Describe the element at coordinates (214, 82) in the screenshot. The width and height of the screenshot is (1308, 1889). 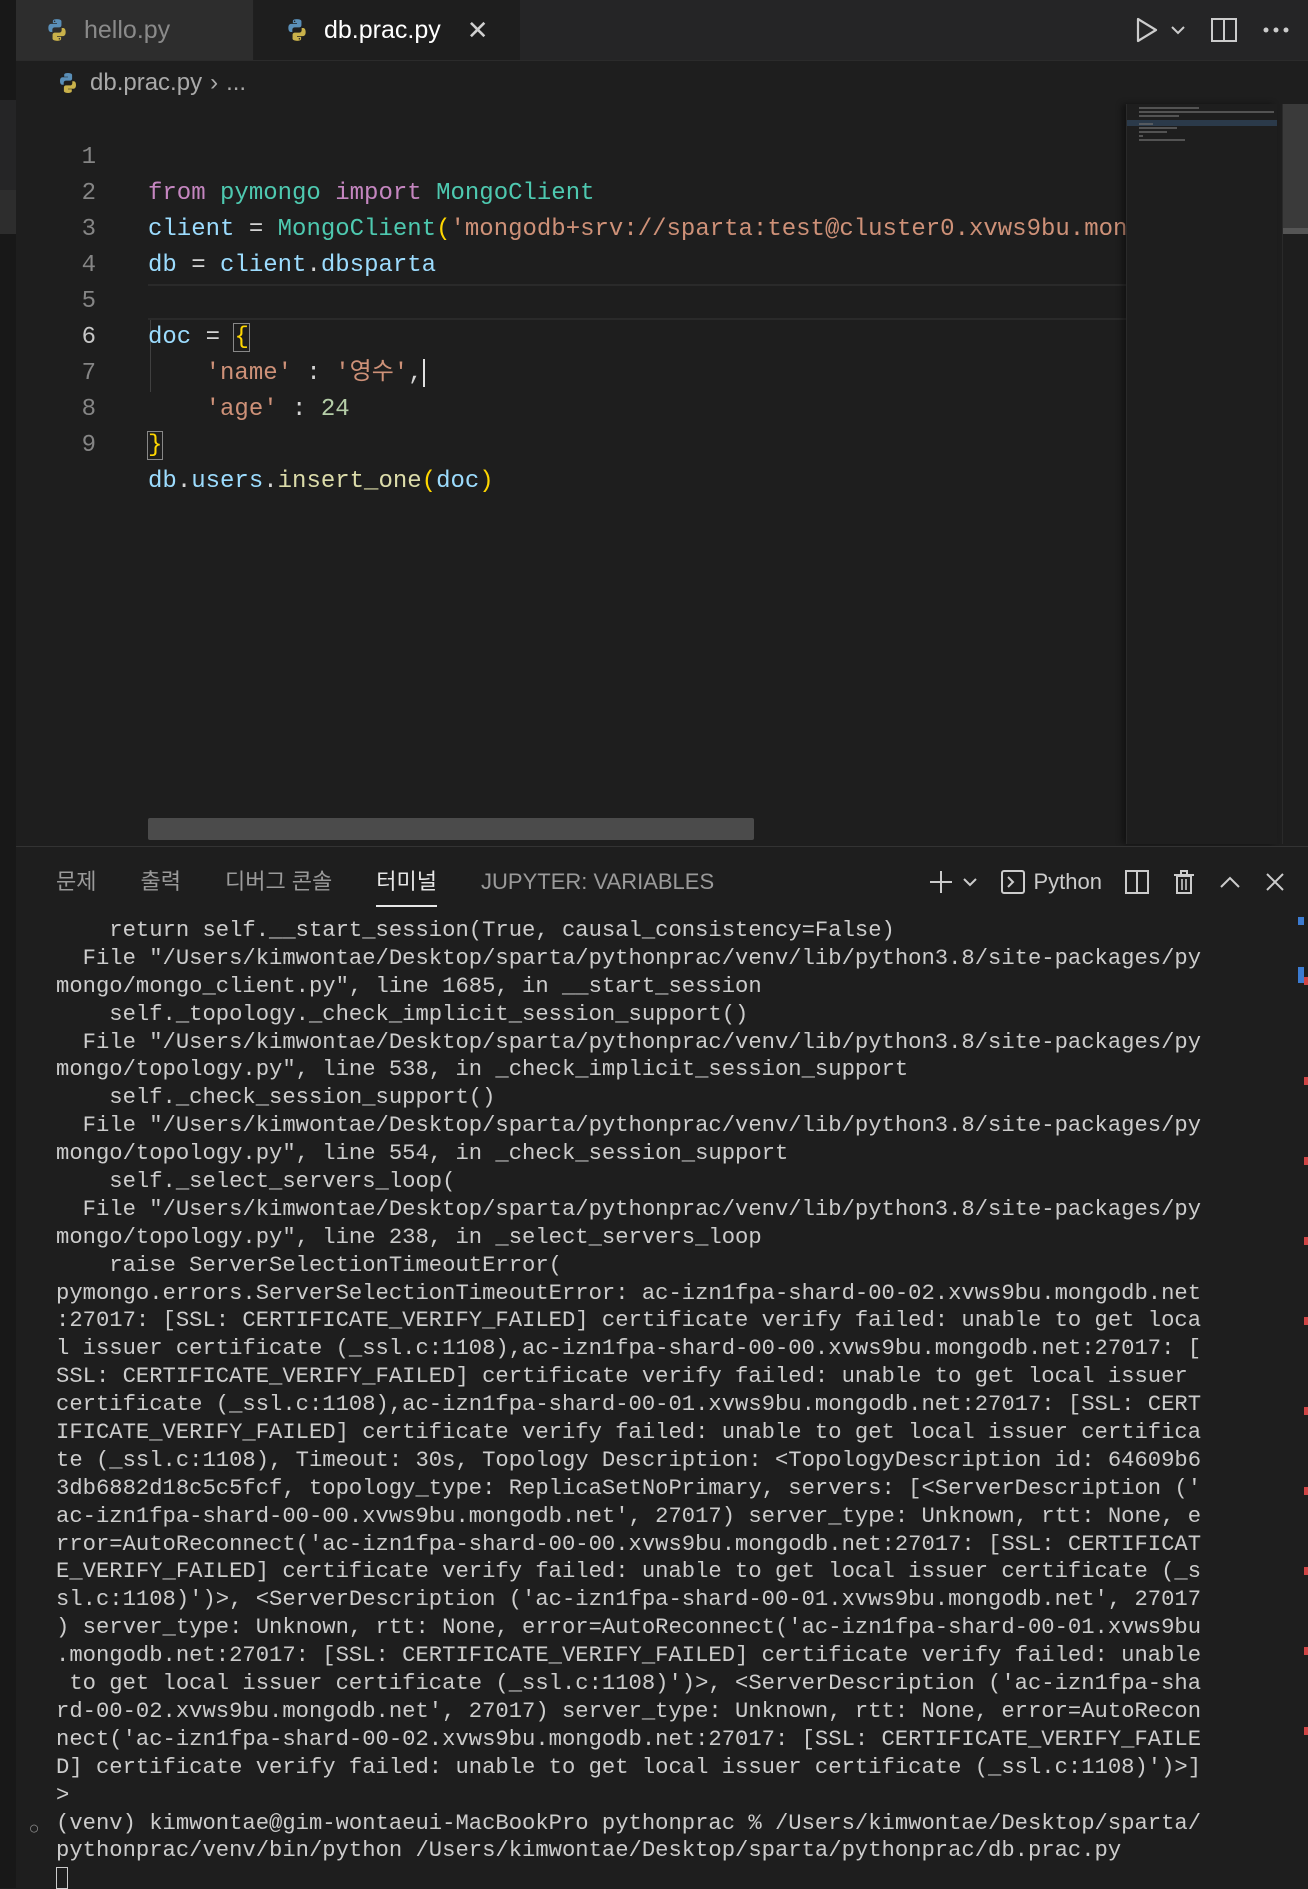
I see `chevron-right-icon: ›` at that location.